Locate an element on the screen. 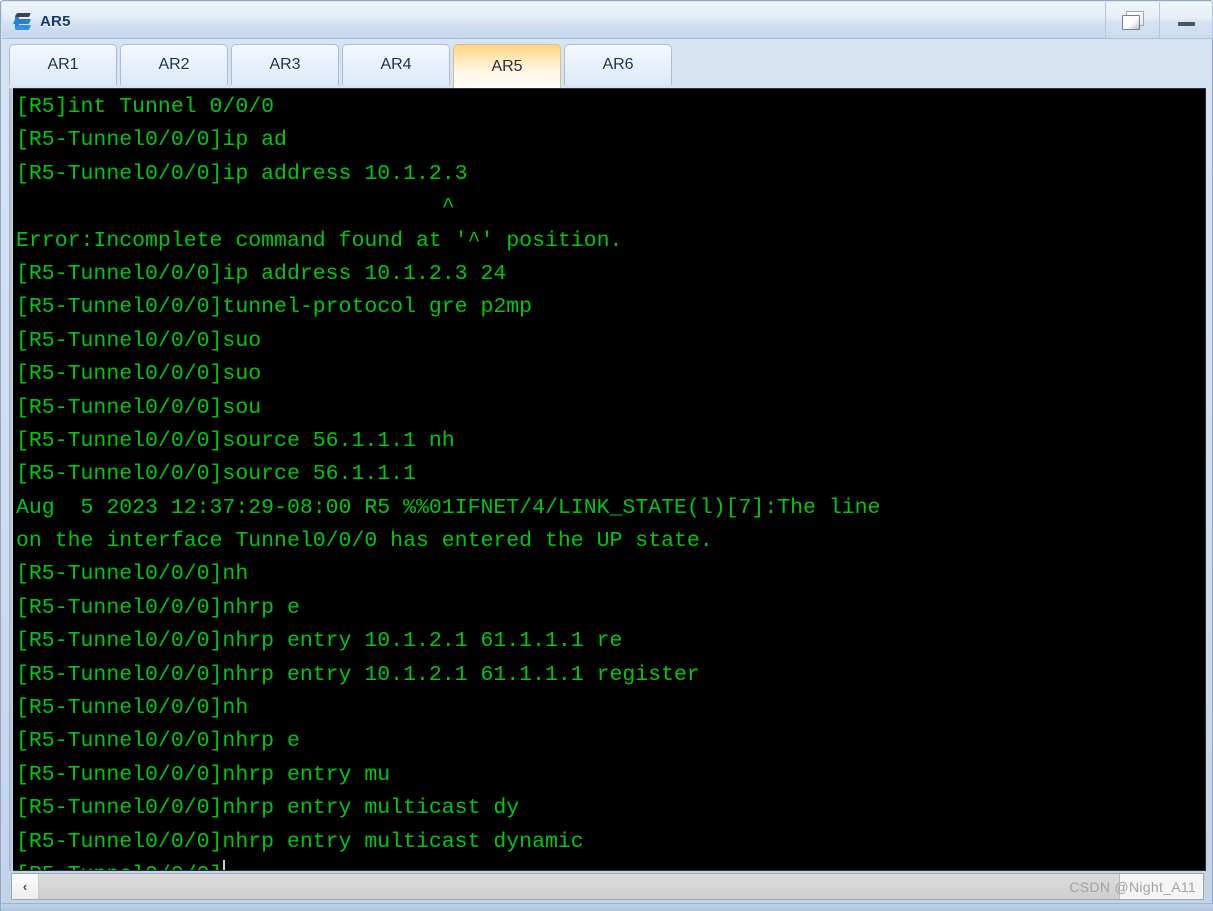  tab-label: AR3 is located at coordinates (285, 64).